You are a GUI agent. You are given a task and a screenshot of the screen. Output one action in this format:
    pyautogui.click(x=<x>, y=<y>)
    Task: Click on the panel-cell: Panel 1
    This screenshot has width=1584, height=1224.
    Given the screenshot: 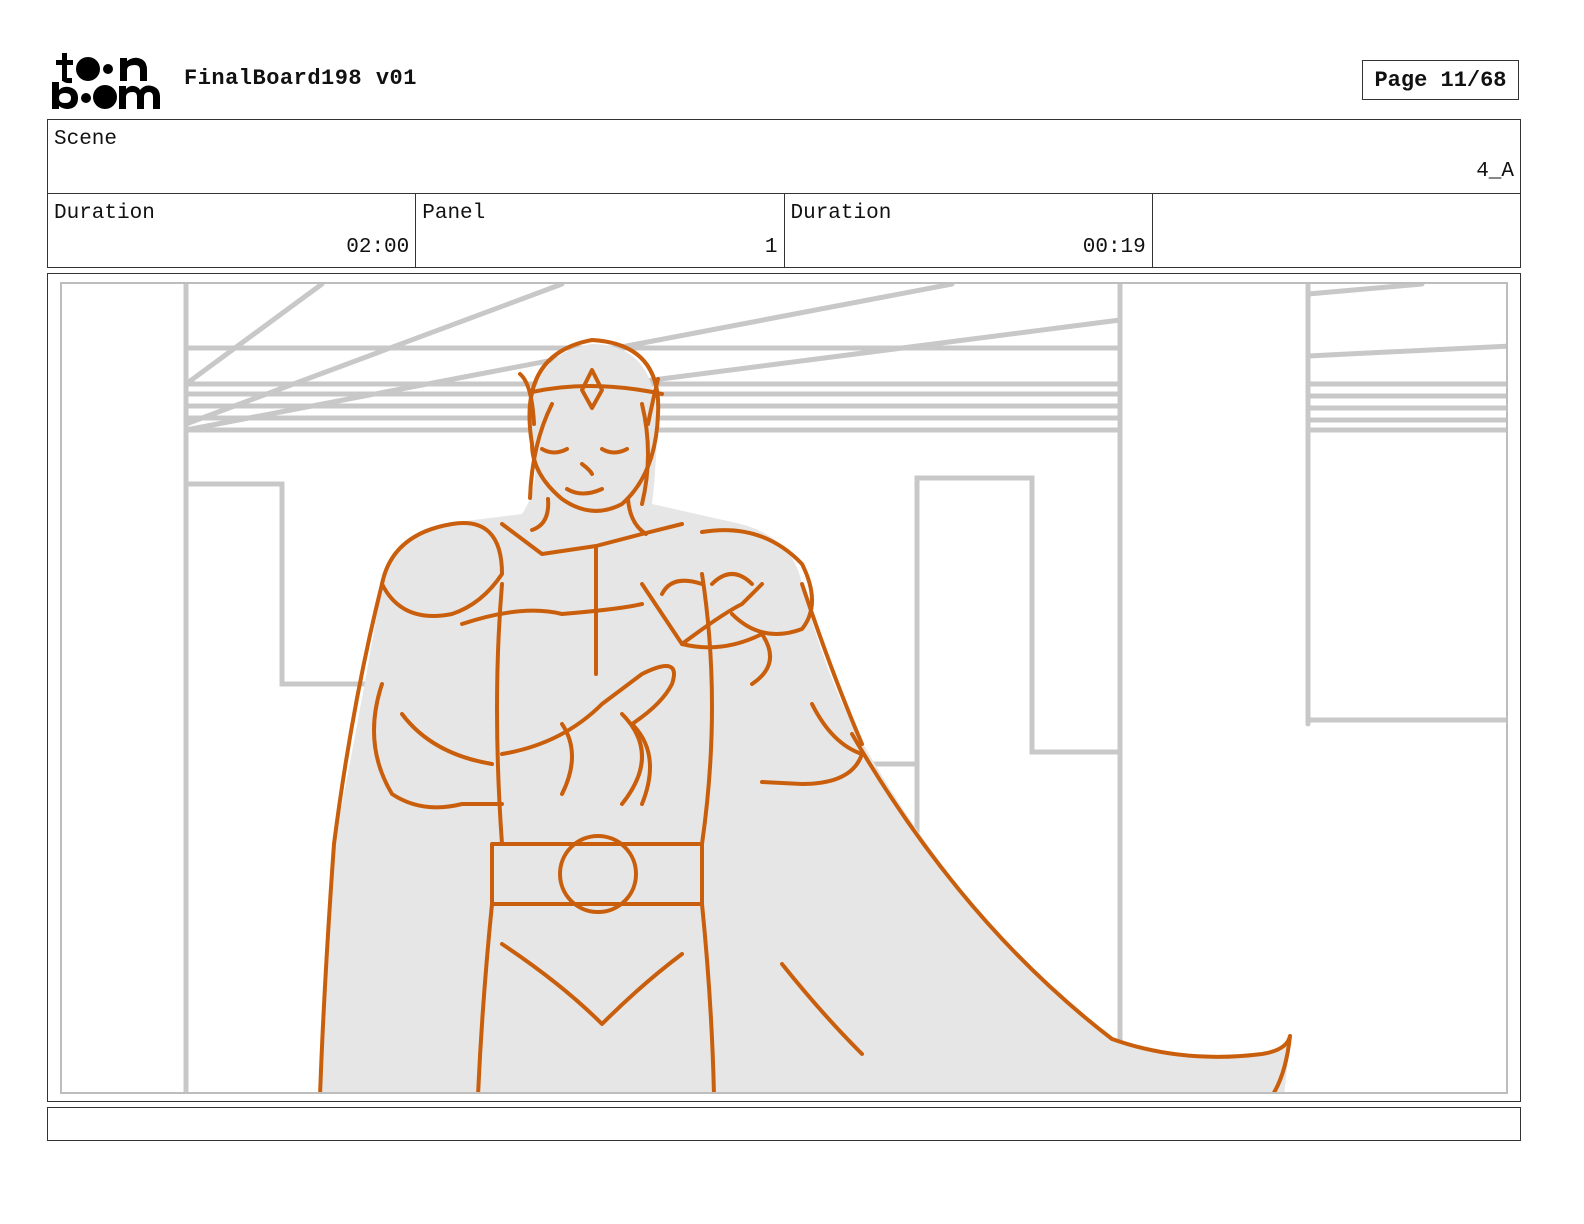 What is the action you would take?
    pyautogui.click(x=600, y=230)
    